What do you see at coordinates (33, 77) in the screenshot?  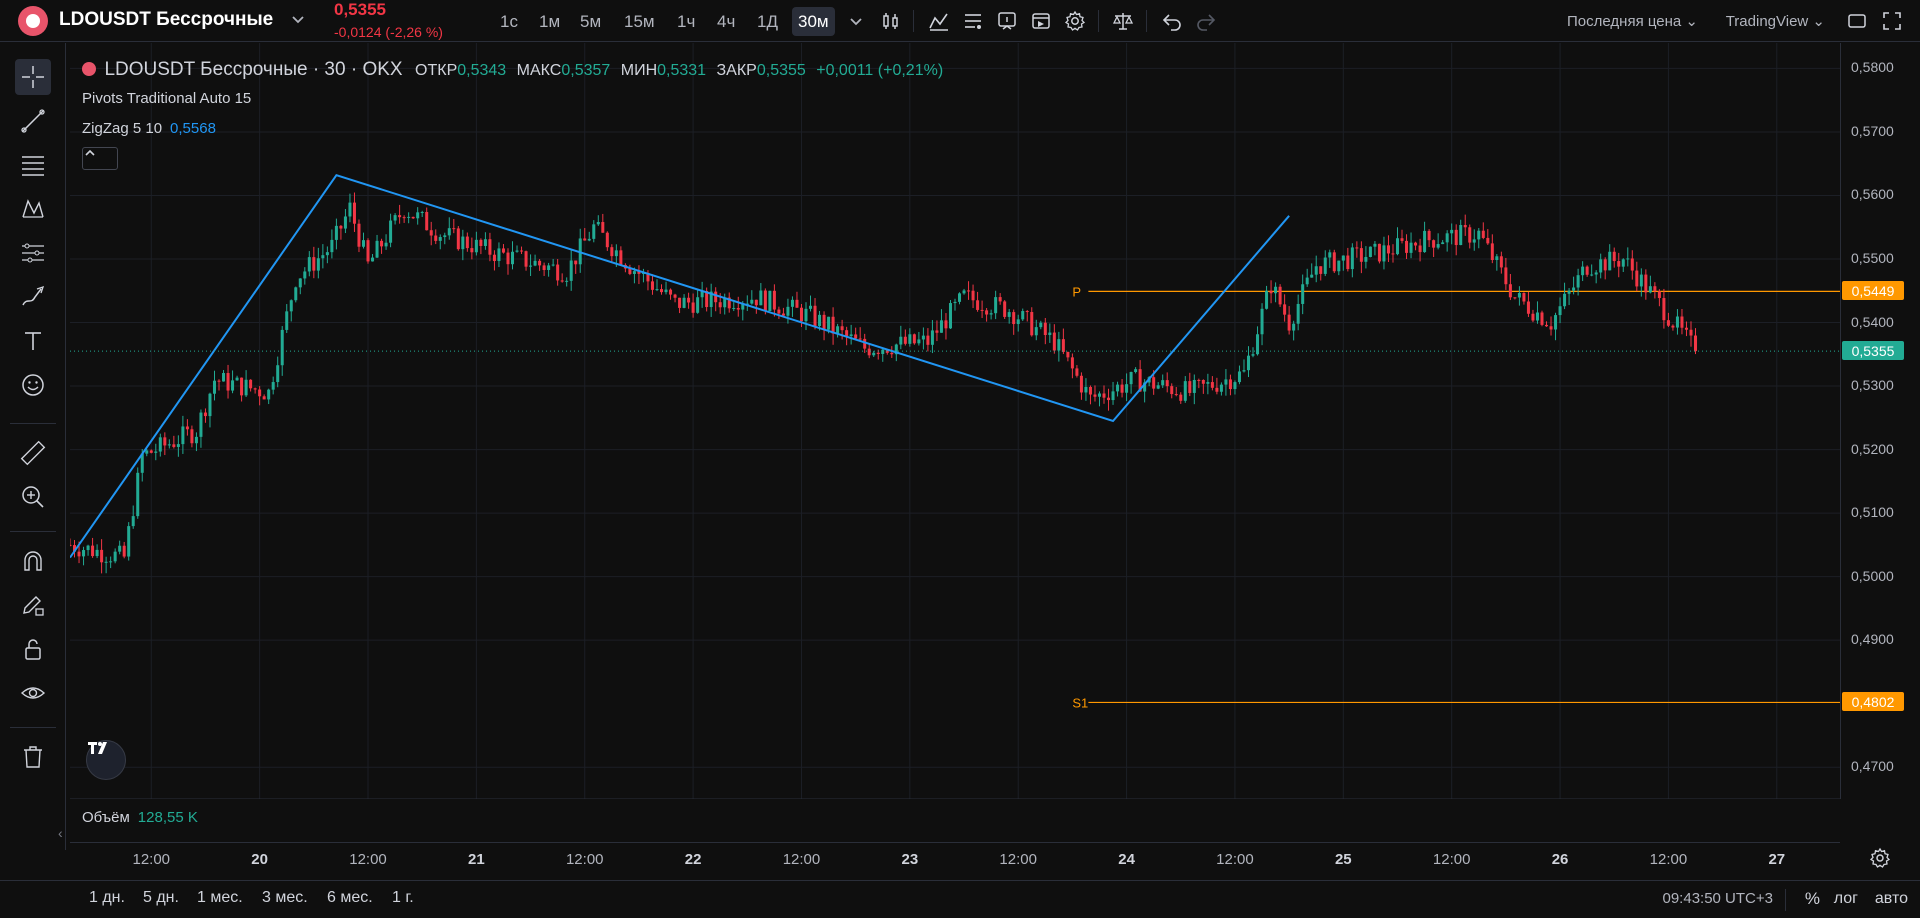 I see `crosshair-tool-icon` at bounding box center [33, 77].